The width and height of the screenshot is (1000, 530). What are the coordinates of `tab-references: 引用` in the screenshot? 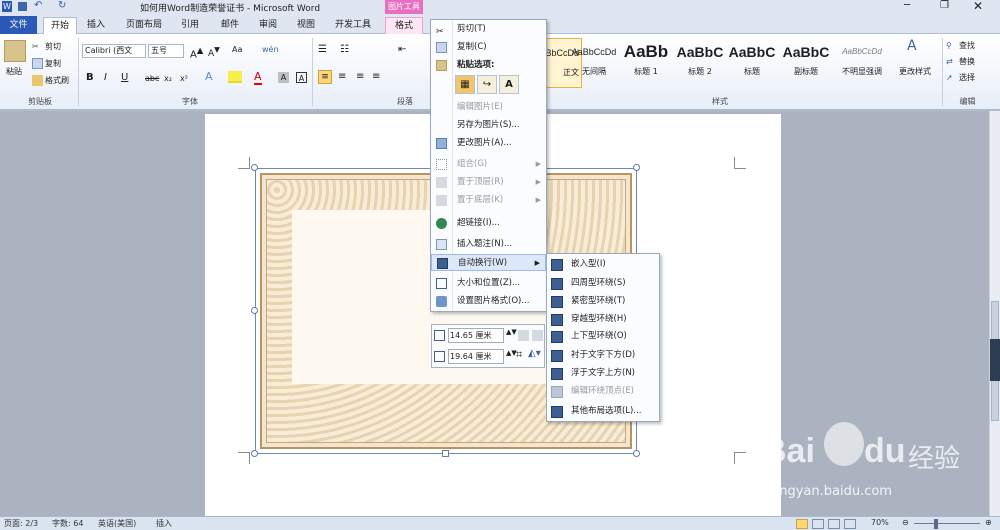 It's located at (190, 25).